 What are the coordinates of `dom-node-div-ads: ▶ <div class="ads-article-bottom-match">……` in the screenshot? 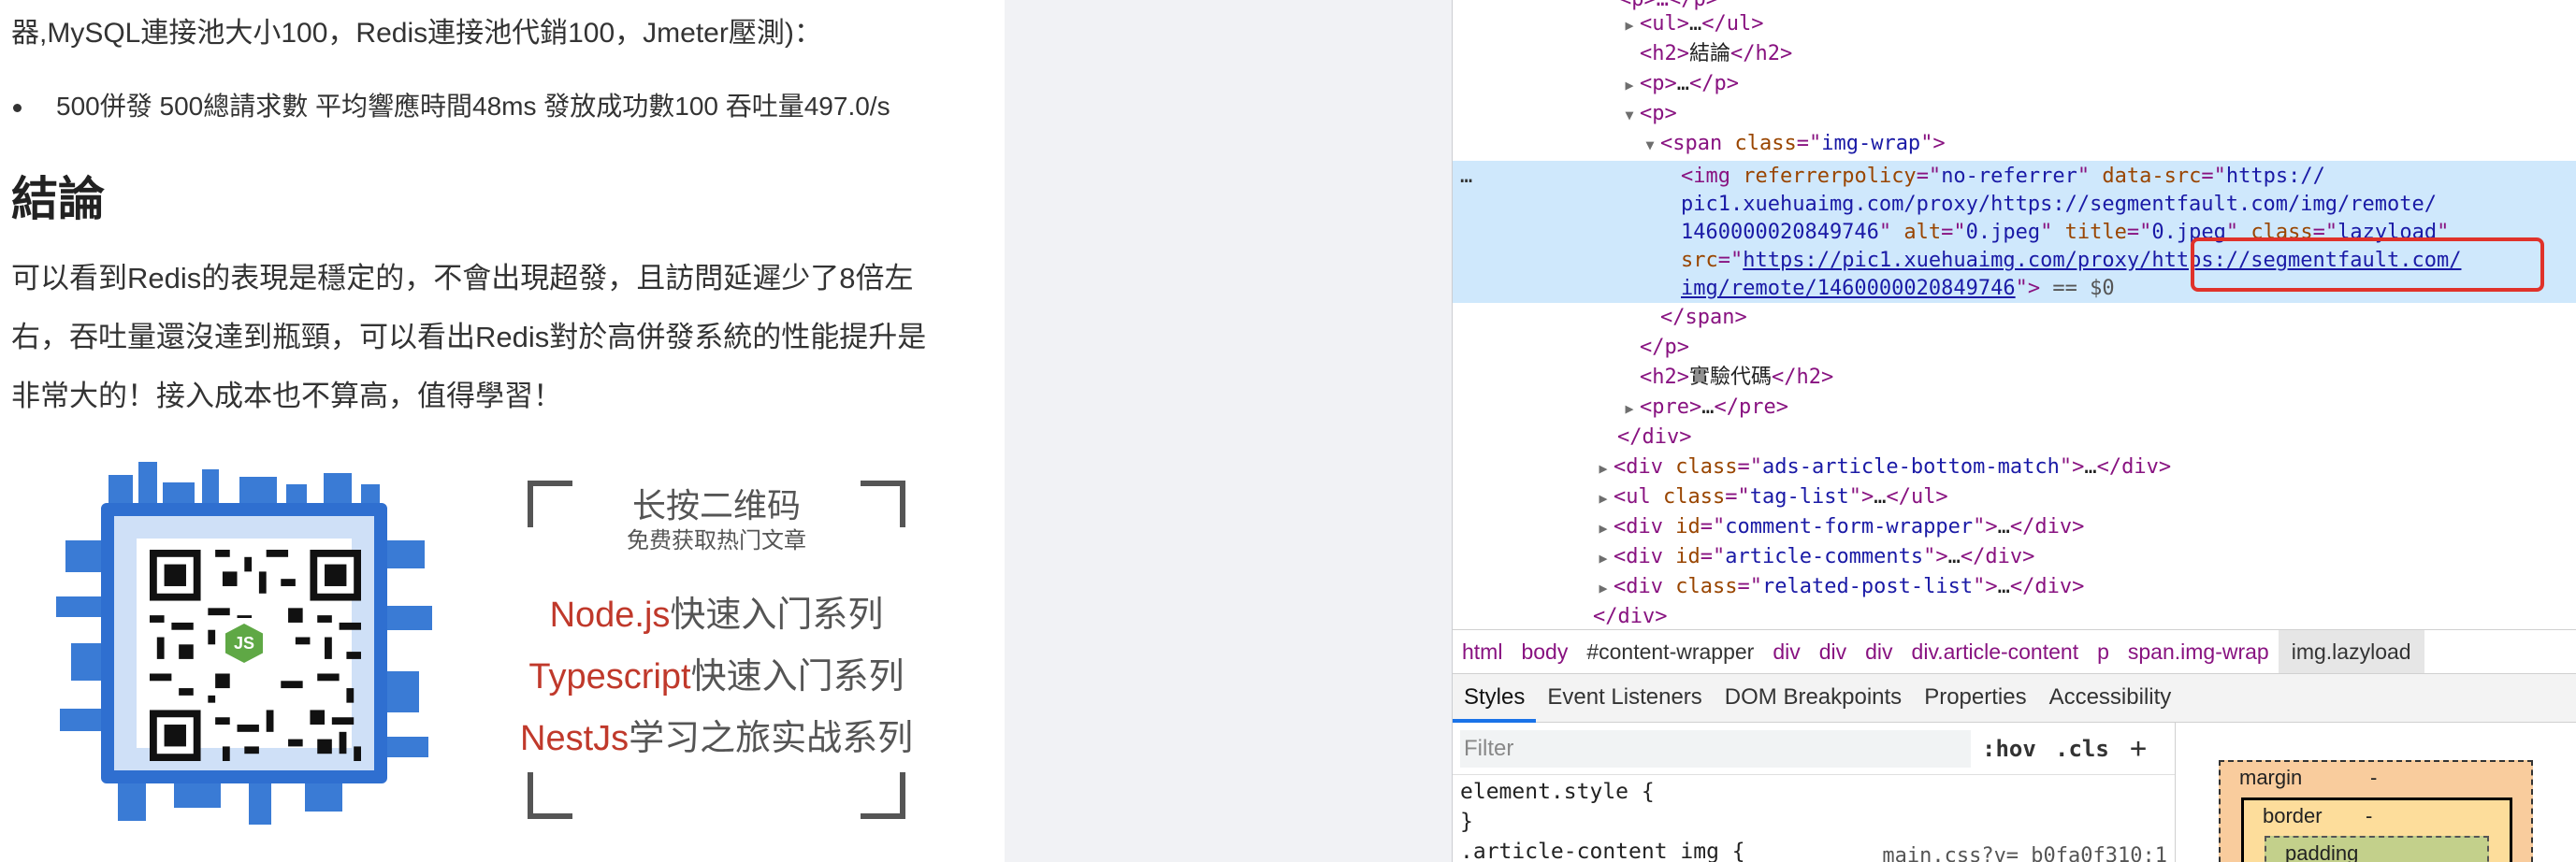 It's located at (2014, 468).